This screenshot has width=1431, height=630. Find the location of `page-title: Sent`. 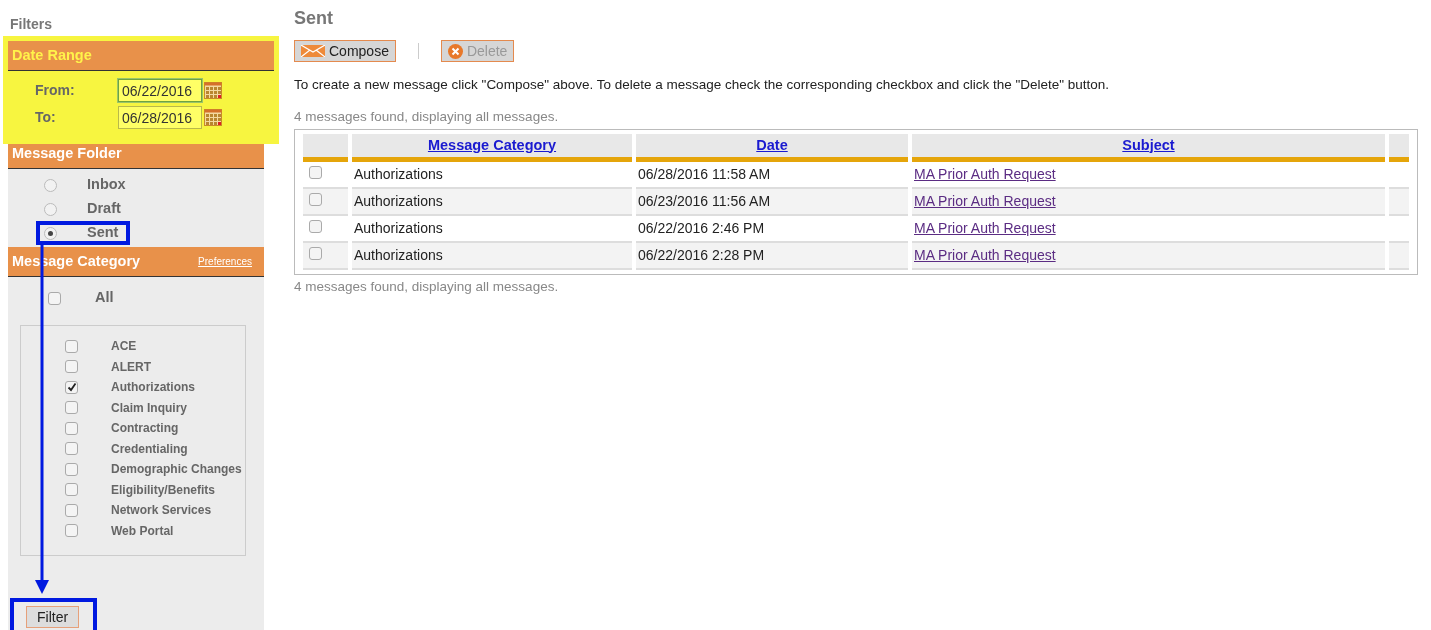

page-title: Sent is located at coordinates (314, 18).